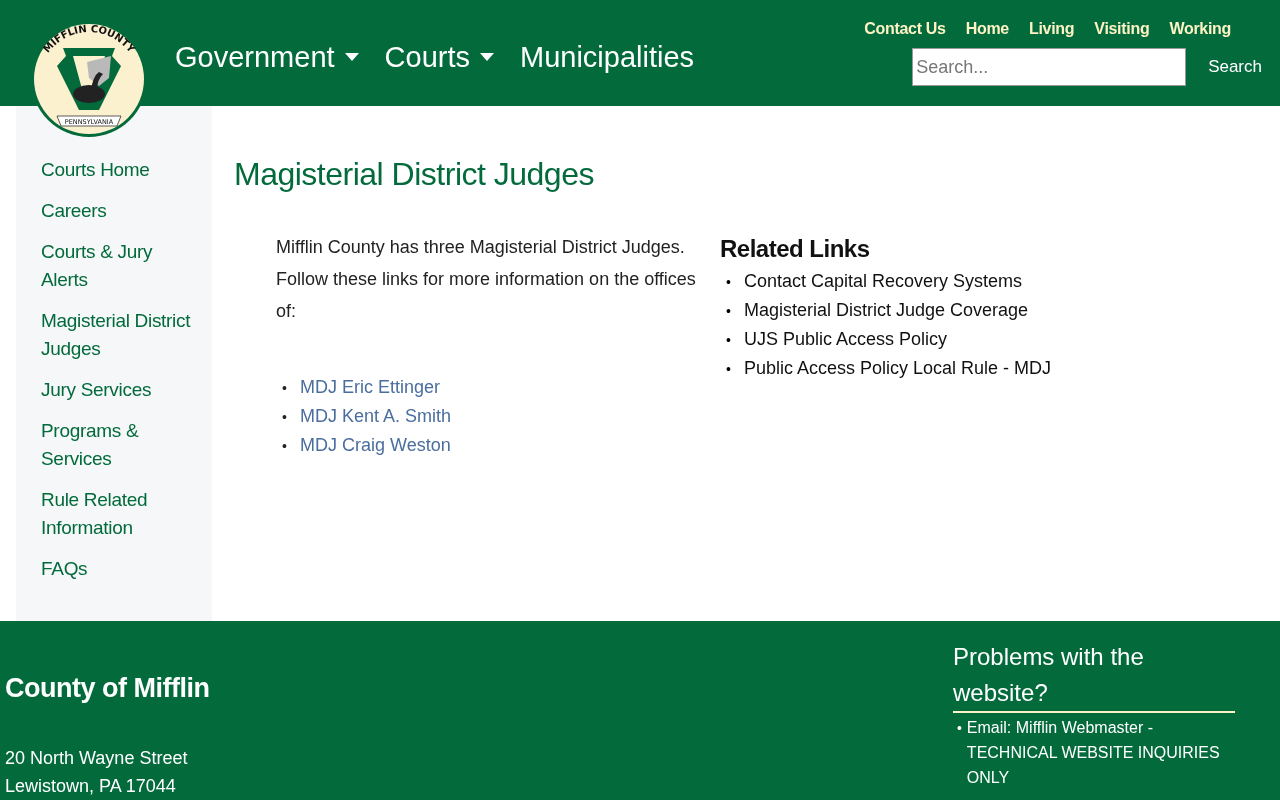  Describe the element at coordinates (1100, 752) in the screenshot. I see `webmaster-email-link: Email: Mifflin Webmaster - TECHNICAL WEBSITE INQUIRIES ONLY` at that location.